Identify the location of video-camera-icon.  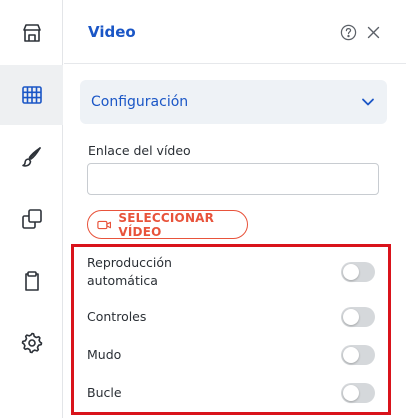
(104, 224).